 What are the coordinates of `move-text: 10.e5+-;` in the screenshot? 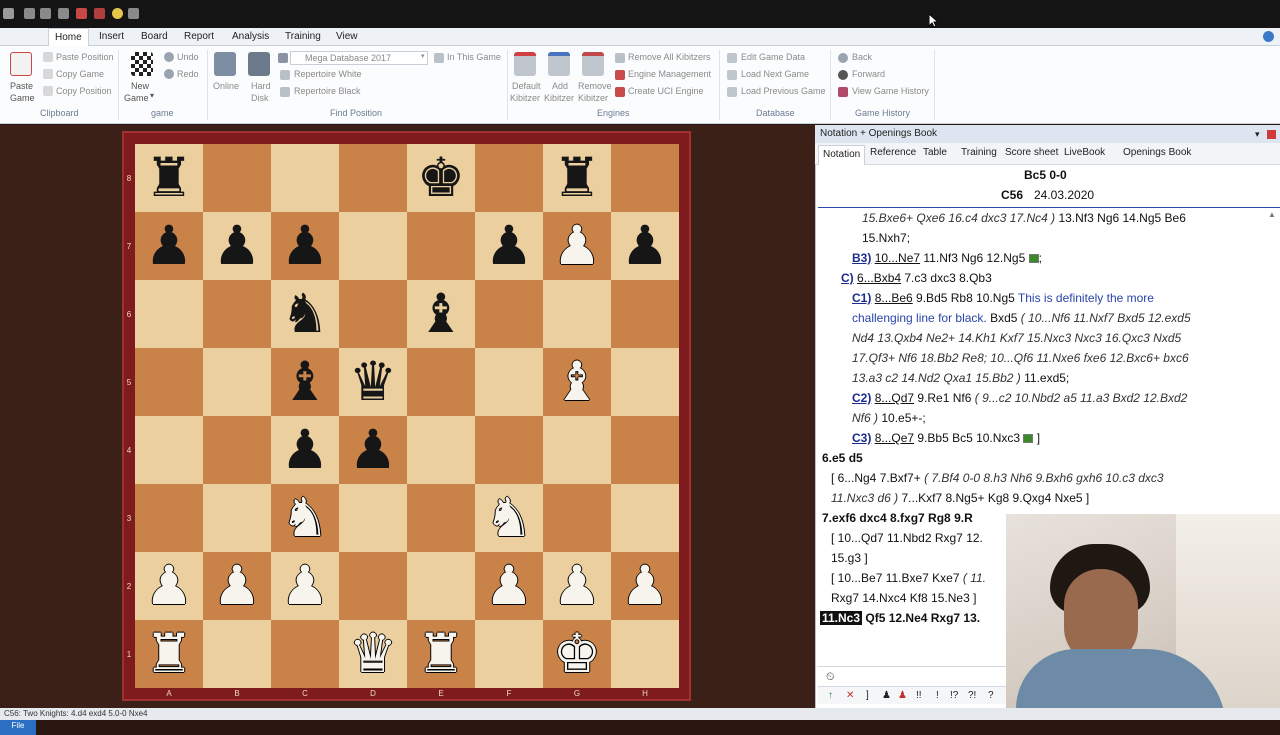 It's located at (901, 418).